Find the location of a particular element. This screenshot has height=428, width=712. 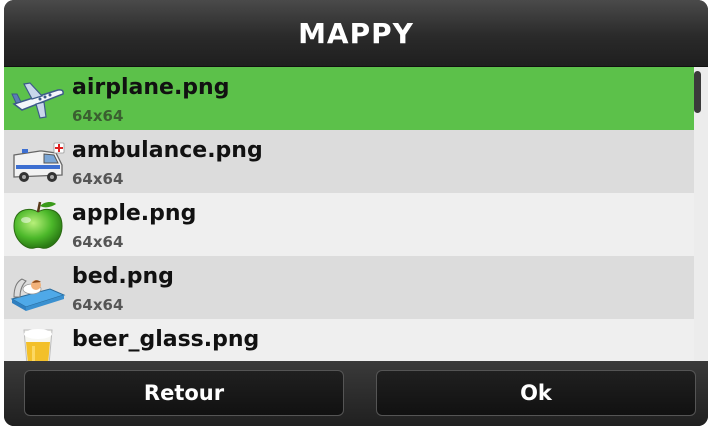

file-name: apple.png is located at coordinates (134, 213).